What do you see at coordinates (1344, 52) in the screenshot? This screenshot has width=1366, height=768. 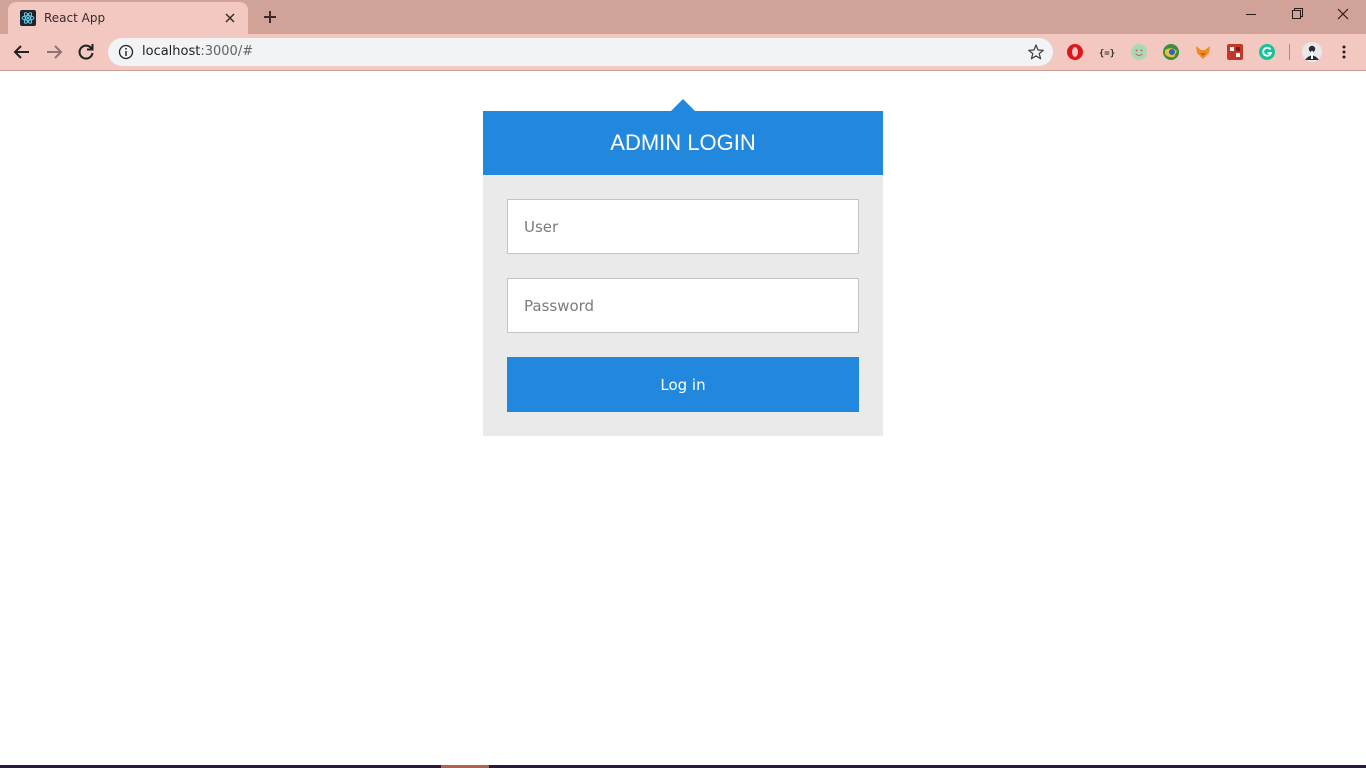 I see `kebab-menu-icon` at bounding box center [1344, 52].